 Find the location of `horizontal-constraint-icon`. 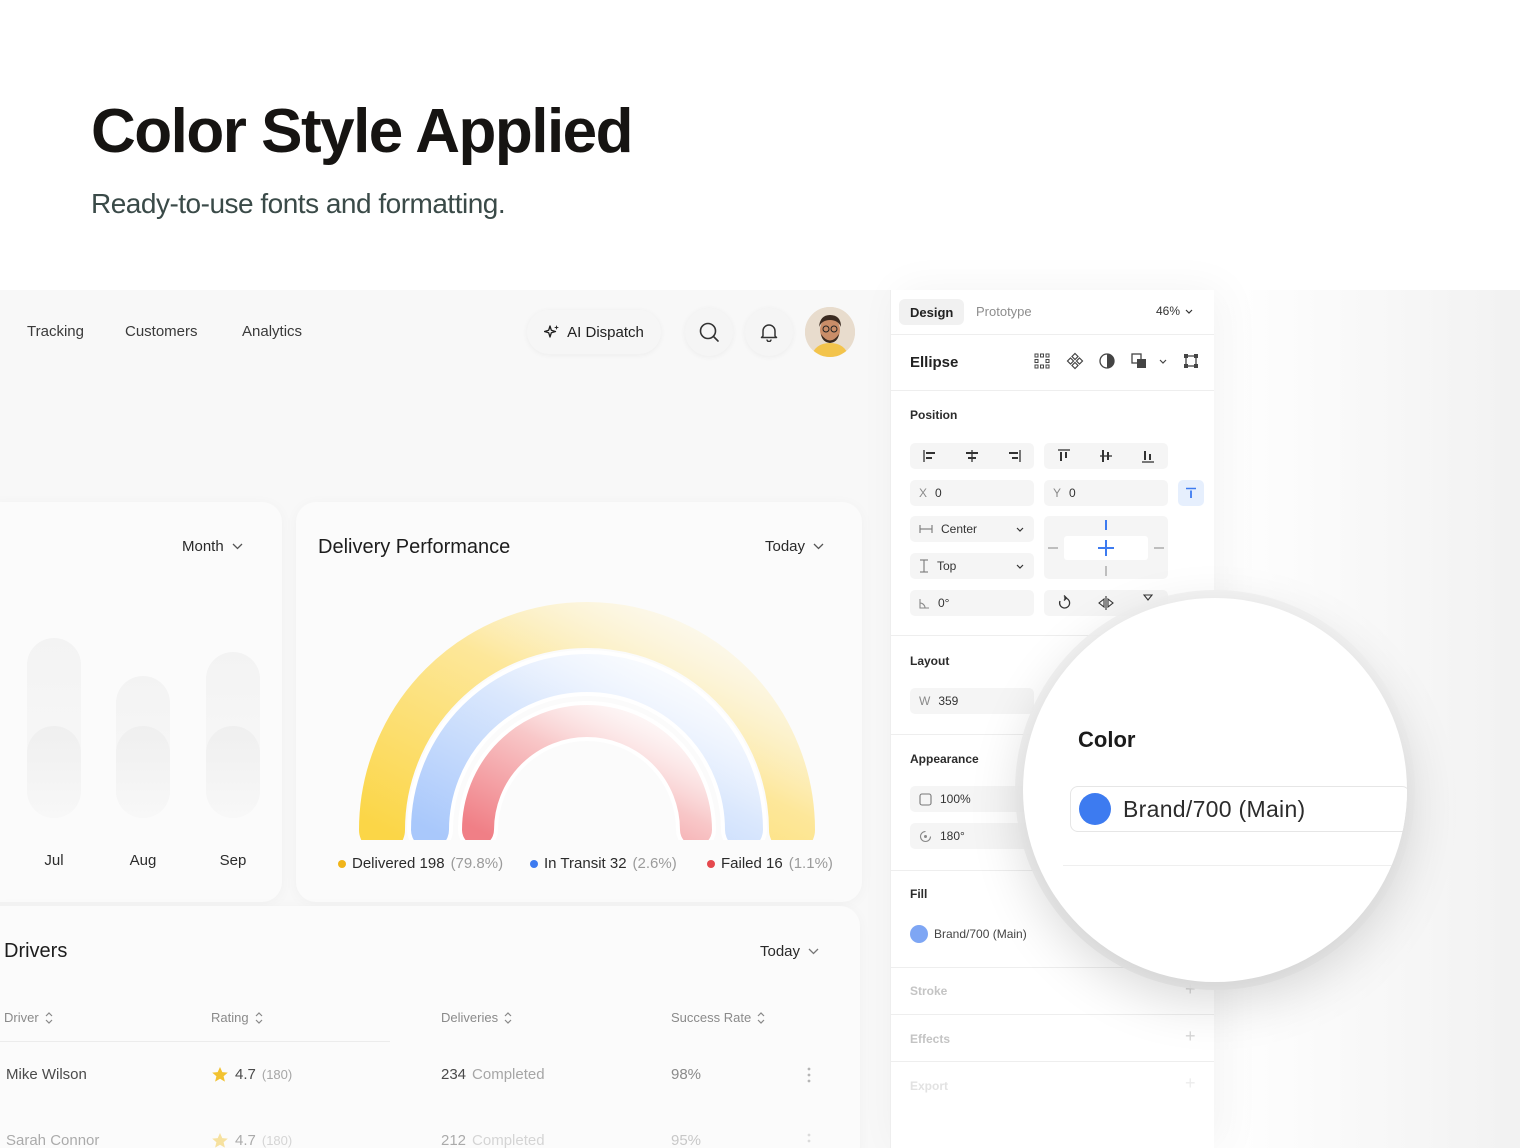

horizontal-constraint-icon is located at coordinates (926, 529).